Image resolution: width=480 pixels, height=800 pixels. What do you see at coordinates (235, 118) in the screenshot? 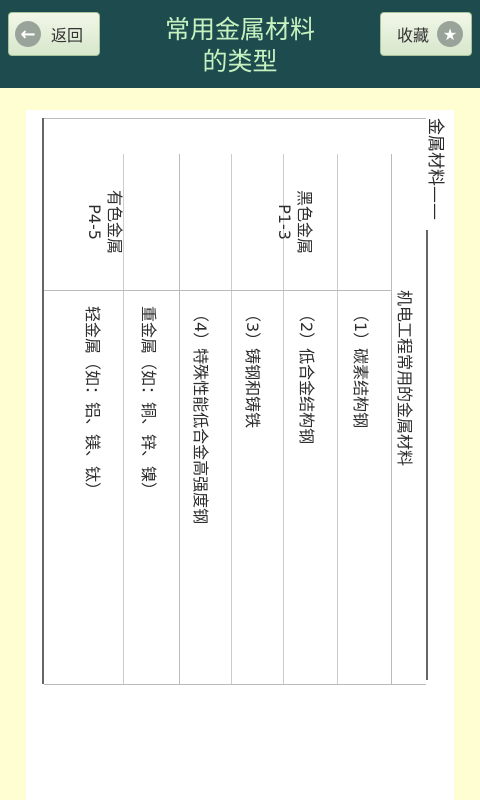
I see `table-edge-left` at bounding box center [235, 118].